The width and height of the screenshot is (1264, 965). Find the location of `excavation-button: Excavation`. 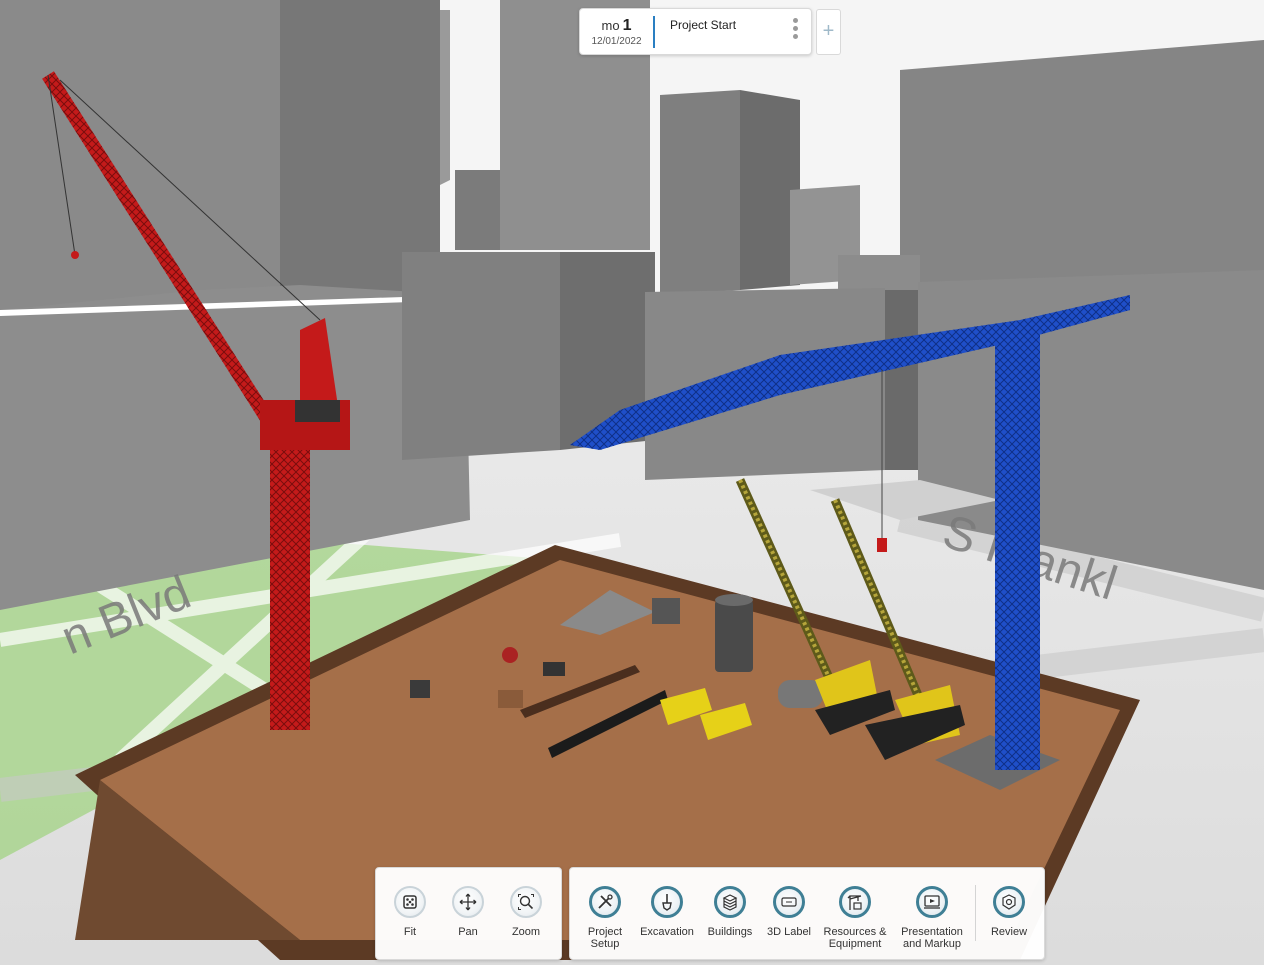

excavation-button: Excavation is located at coordinates (667, 912).